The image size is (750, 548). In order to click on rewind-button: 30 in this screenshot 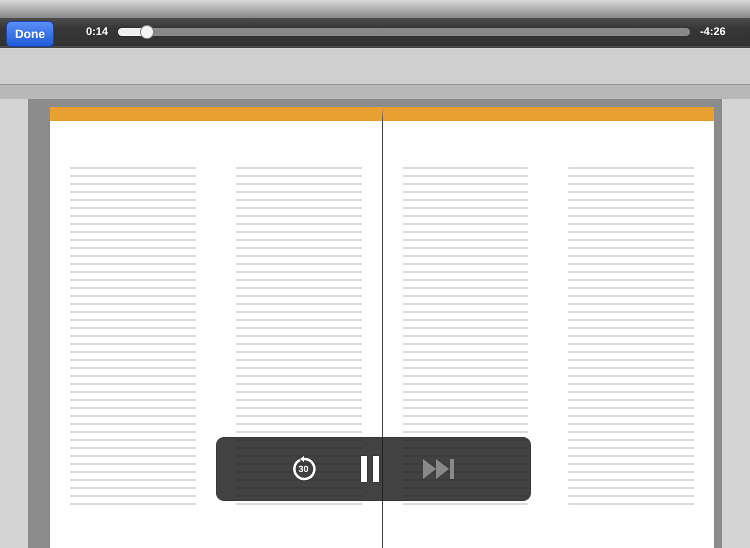, I will do `click(303, 469)`.